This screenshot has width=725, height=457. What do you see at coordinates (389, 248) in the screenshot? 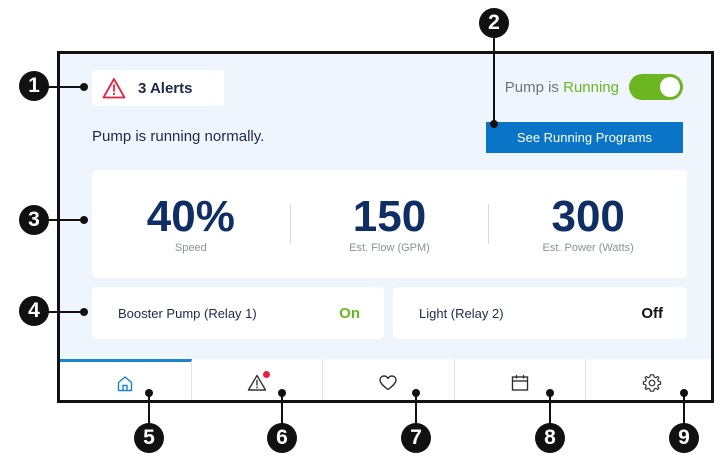
I see `flow-caption: Est. Flow (GPM)` at bounding box center [389, 248].